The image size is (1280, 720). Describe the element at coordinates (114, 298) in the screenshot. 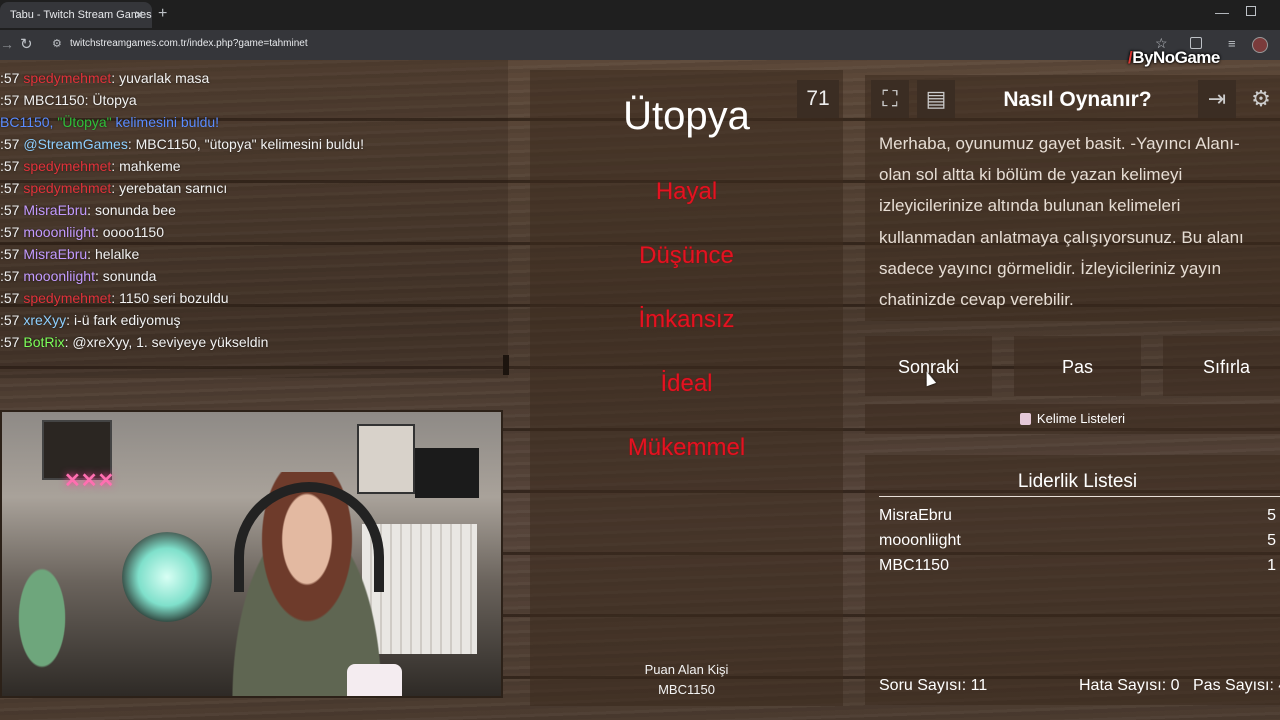

I see `chat-message: :57 spedymehmet: 1150 seri bozuldu` at that location.